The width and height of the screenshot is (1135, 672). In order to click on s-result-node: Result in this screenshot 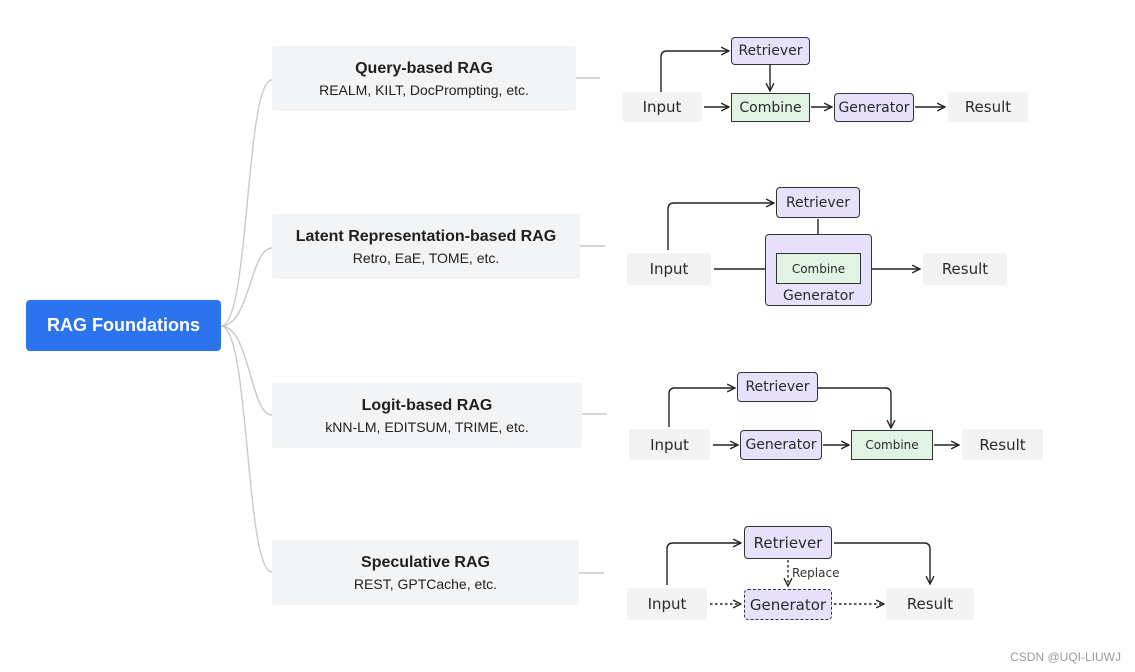, I will do `click(930, 604)`.